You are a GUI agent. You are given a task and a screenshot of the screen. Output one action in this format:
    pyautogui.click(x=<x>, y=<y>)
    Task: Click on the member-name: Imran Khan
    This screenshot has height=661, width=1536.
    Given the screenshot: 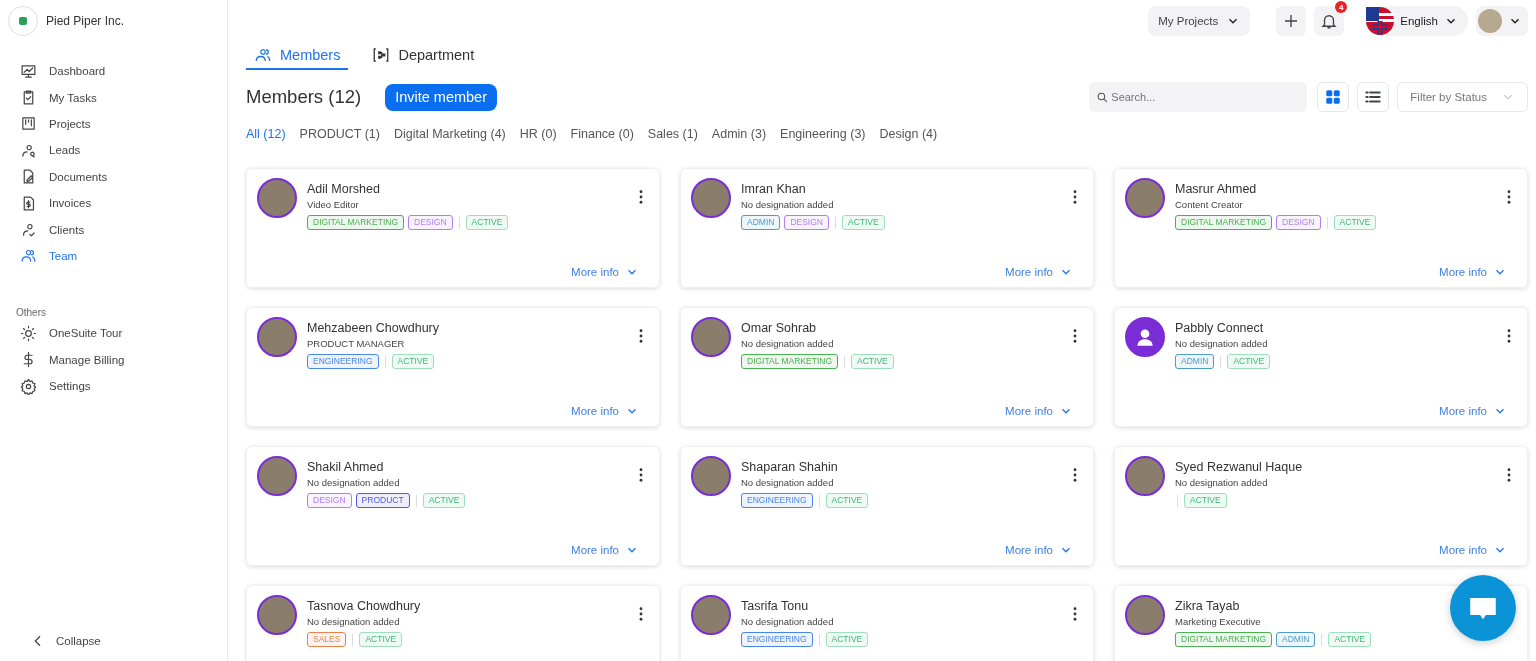 What is the action you would take?
    pyautogui.click(x=774, y=189)
    